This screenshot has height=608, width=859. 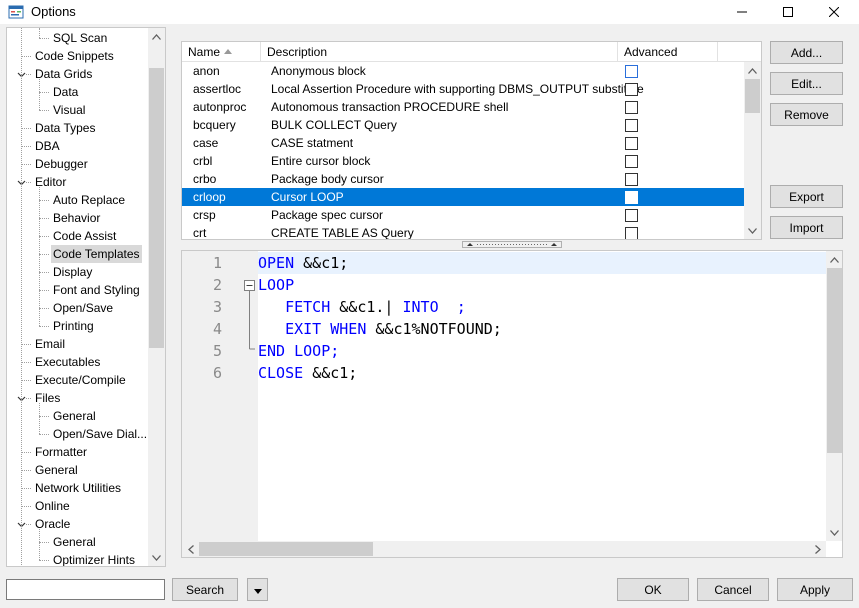 I want to click on tree-item: Visual, so click(x=77, y=110).